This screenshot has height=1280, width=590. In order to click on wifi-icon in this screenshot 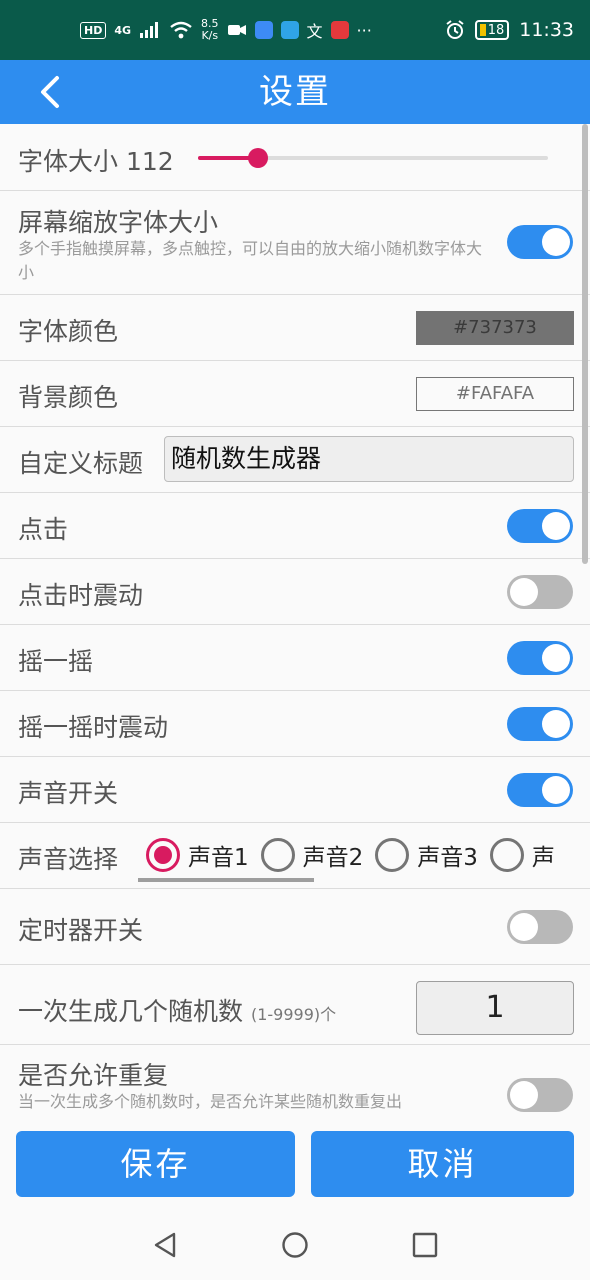, I will do `click(181, 30)`.